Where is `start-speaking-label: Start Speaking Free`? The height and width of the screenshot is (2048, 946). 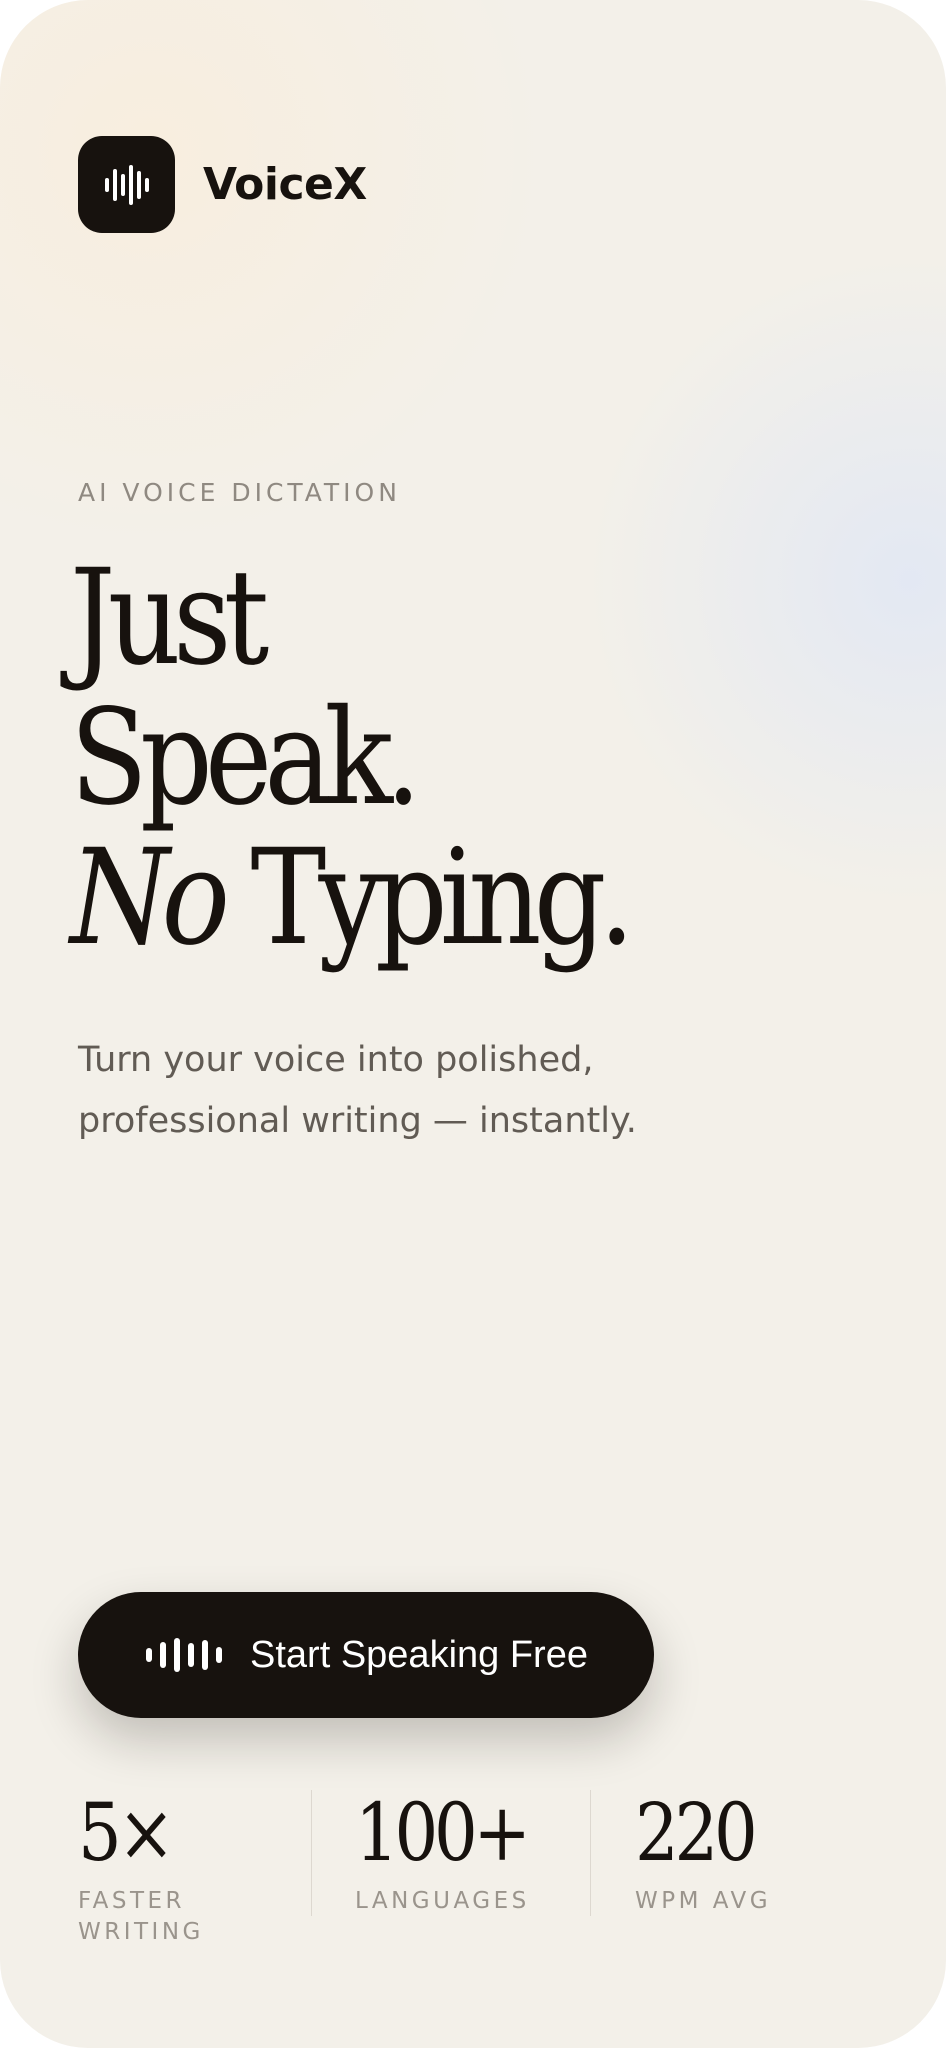 start-speaking-label: Start Speaking Free is located at coordinates (419, 1654).